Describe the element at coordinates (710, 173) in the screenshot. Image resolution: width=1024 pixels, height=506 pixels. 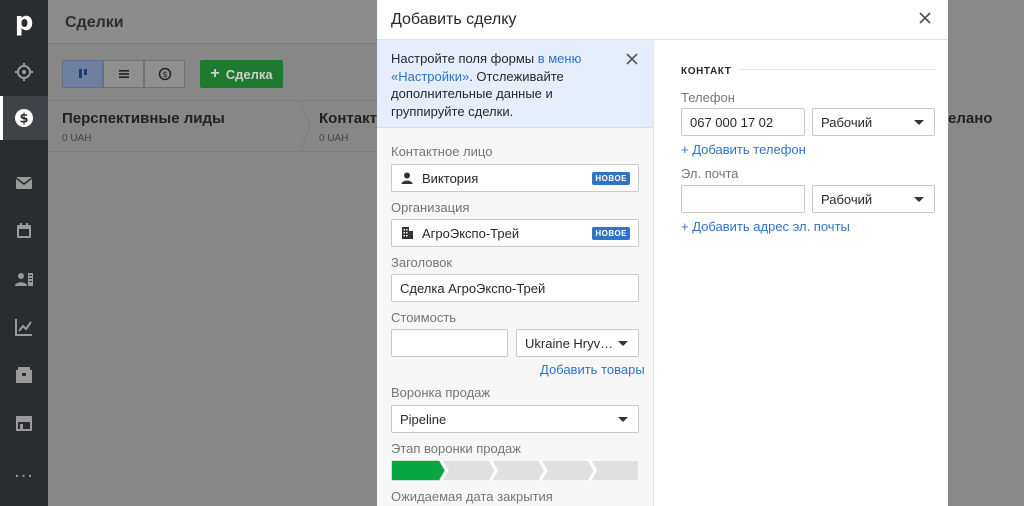
I see `email-label: Эл. почта` at that location.